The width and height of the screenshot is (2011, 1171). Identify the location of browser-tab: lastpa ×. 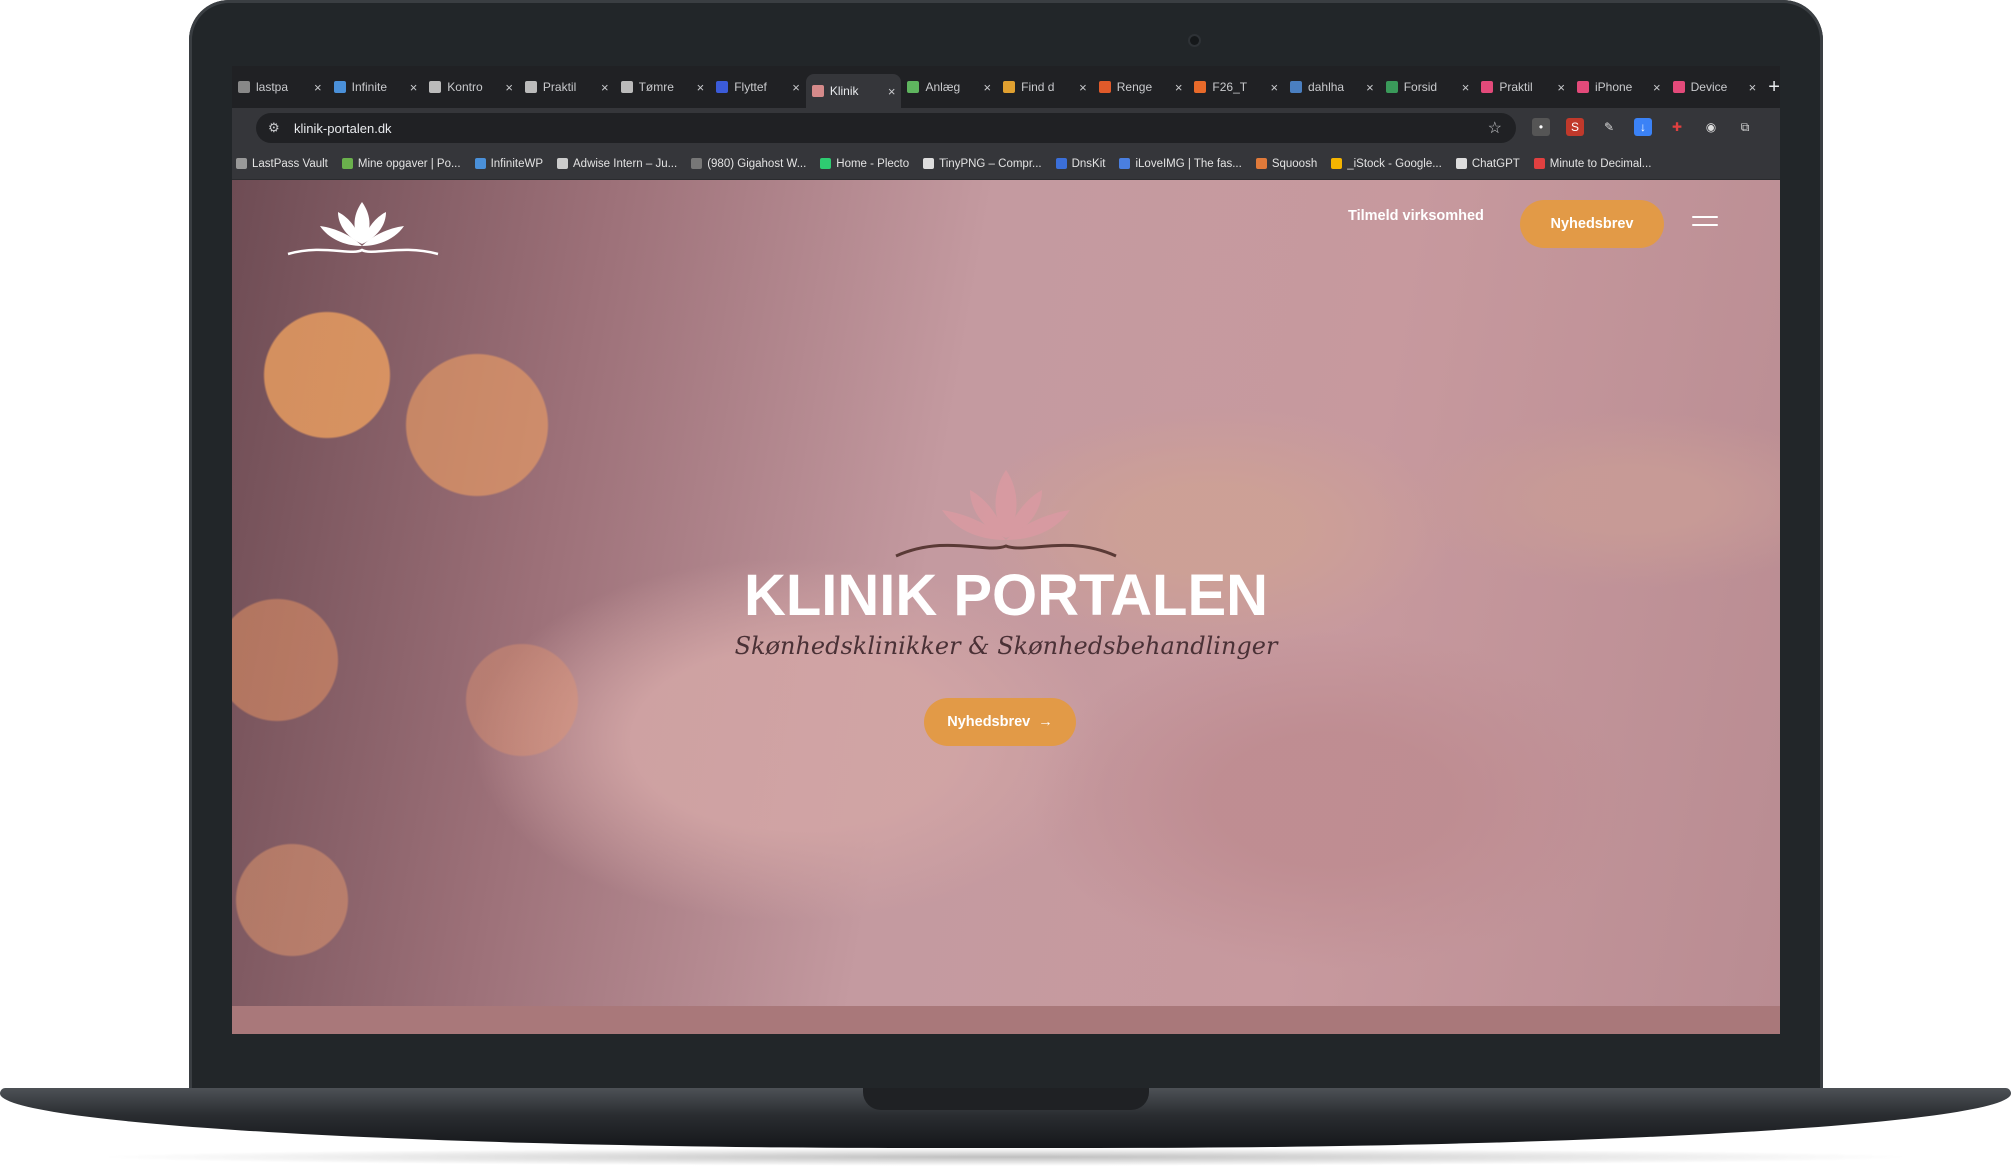
(280, 87).